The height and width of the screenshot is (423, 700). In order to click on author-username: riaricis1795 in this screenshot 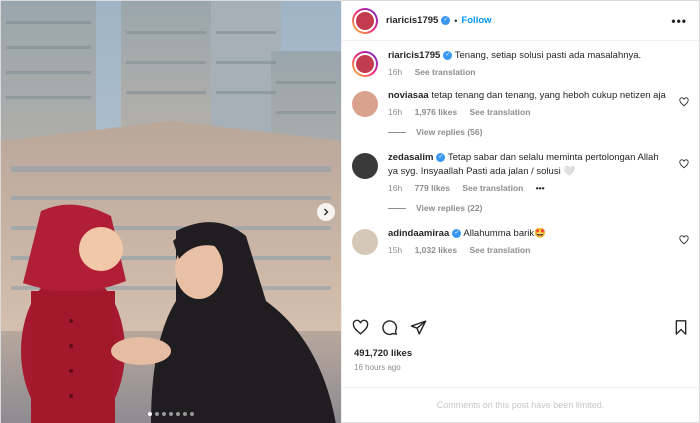, I will do `click(412, 20)`.